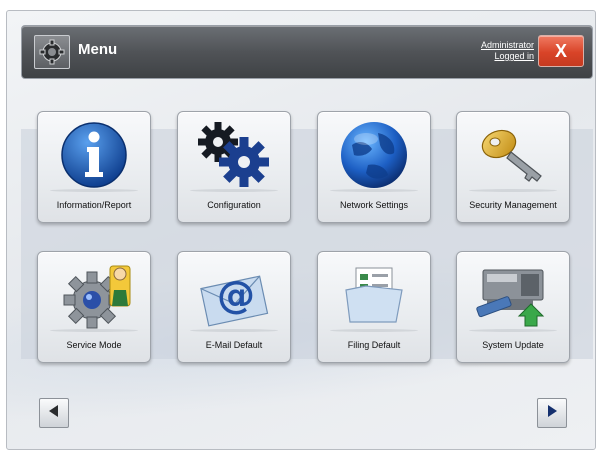 This screenshot has width=601, height=454. I want to click on tile-label: Security Management, so click(513, 205).